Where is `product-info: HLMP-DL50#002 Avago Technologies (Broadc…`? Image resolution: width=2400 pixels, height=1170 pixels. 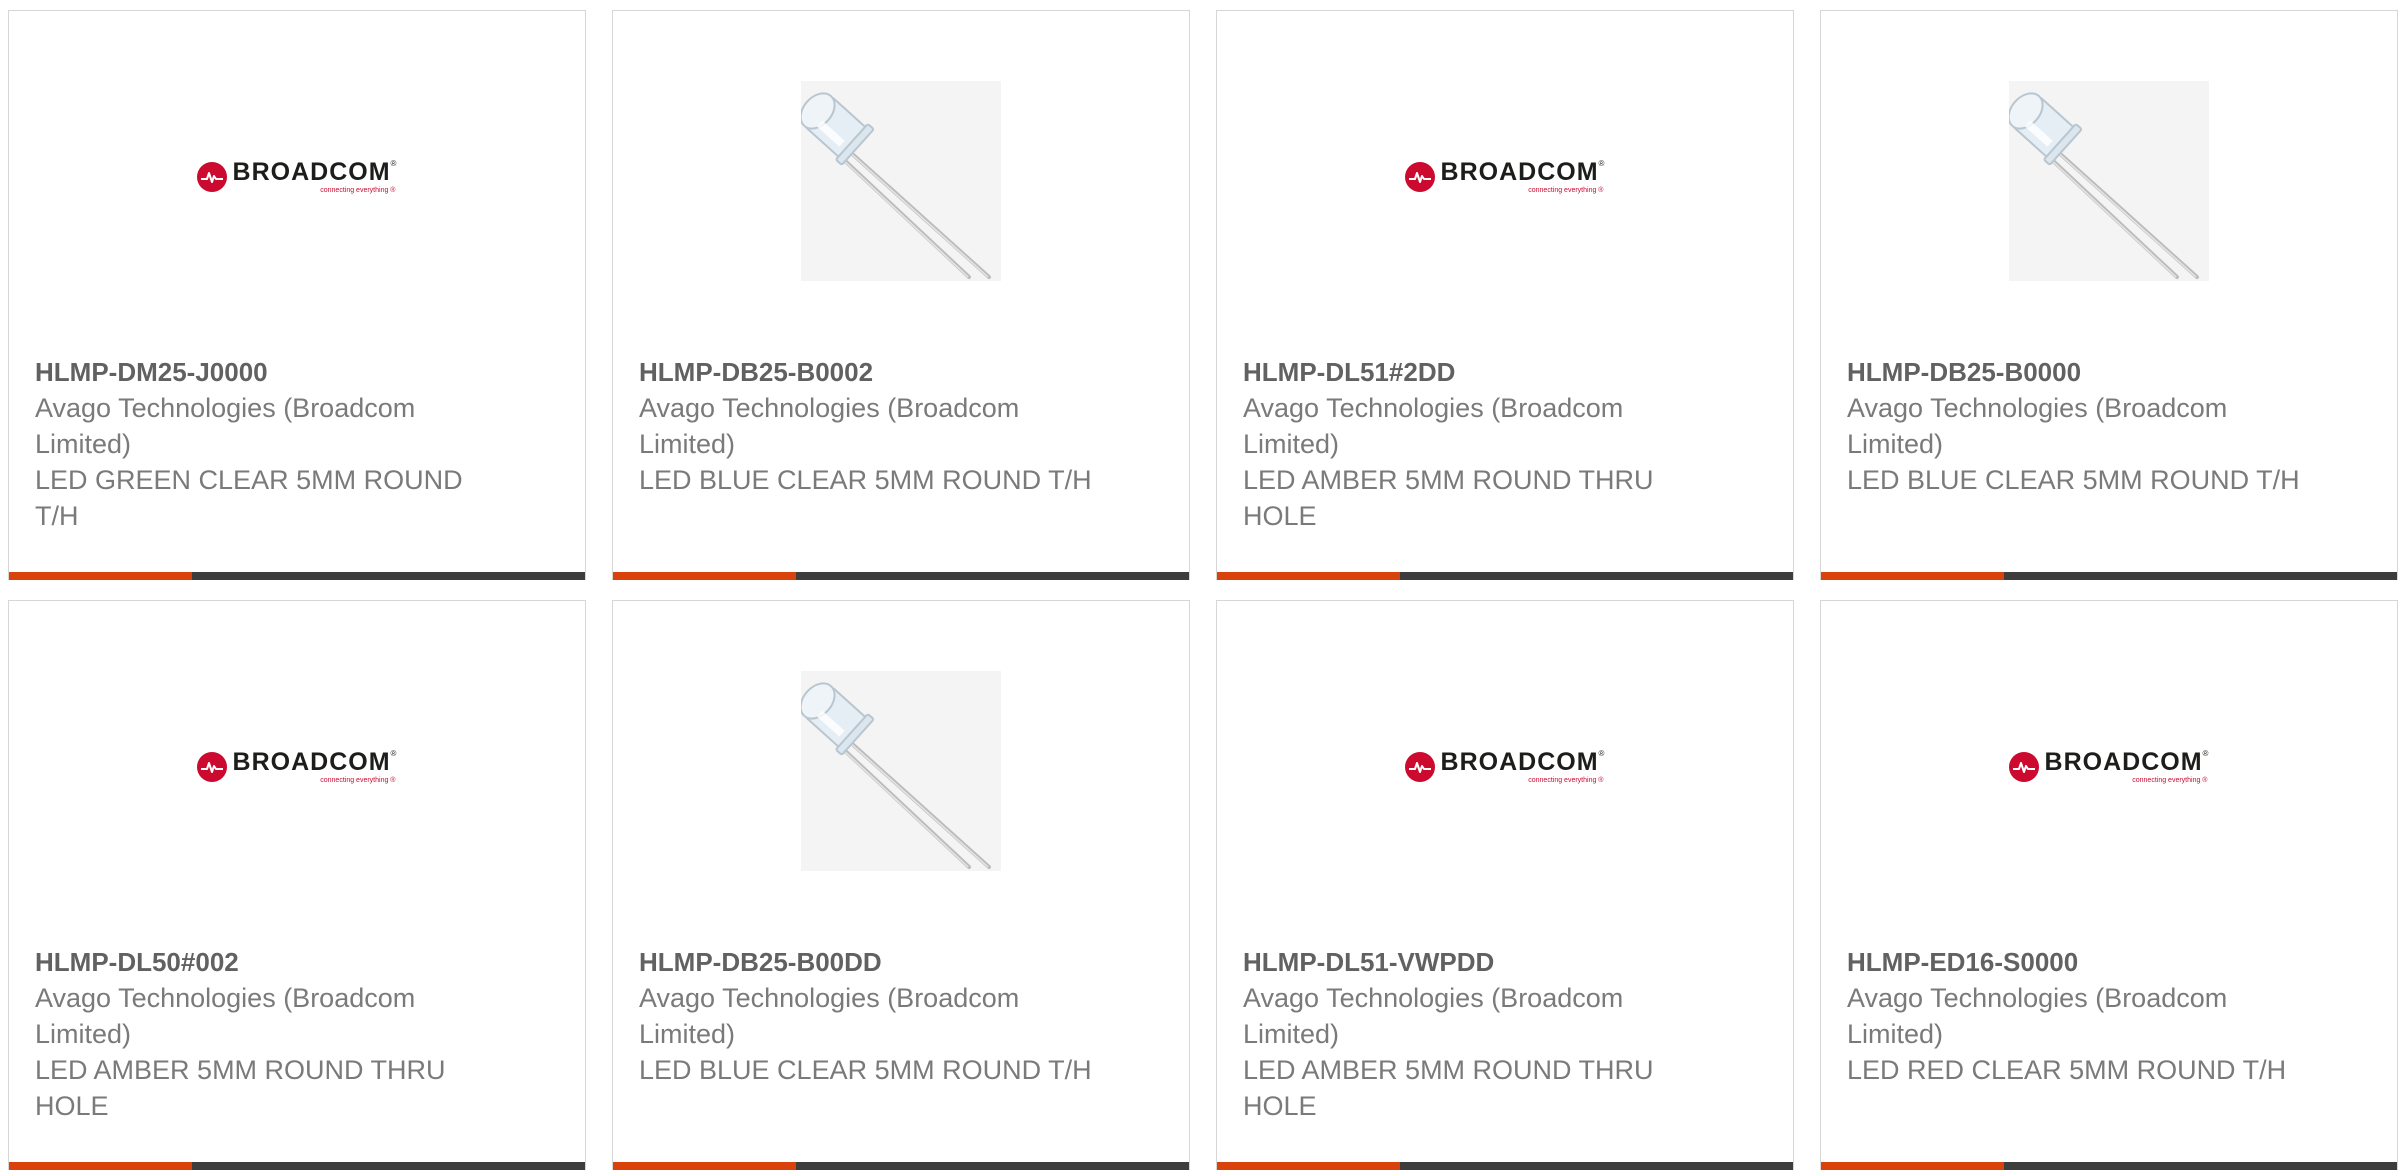
product-info: HLMP-DL50#002 Avago Technologies (Broadc… is located at coordinates (265, 1034).